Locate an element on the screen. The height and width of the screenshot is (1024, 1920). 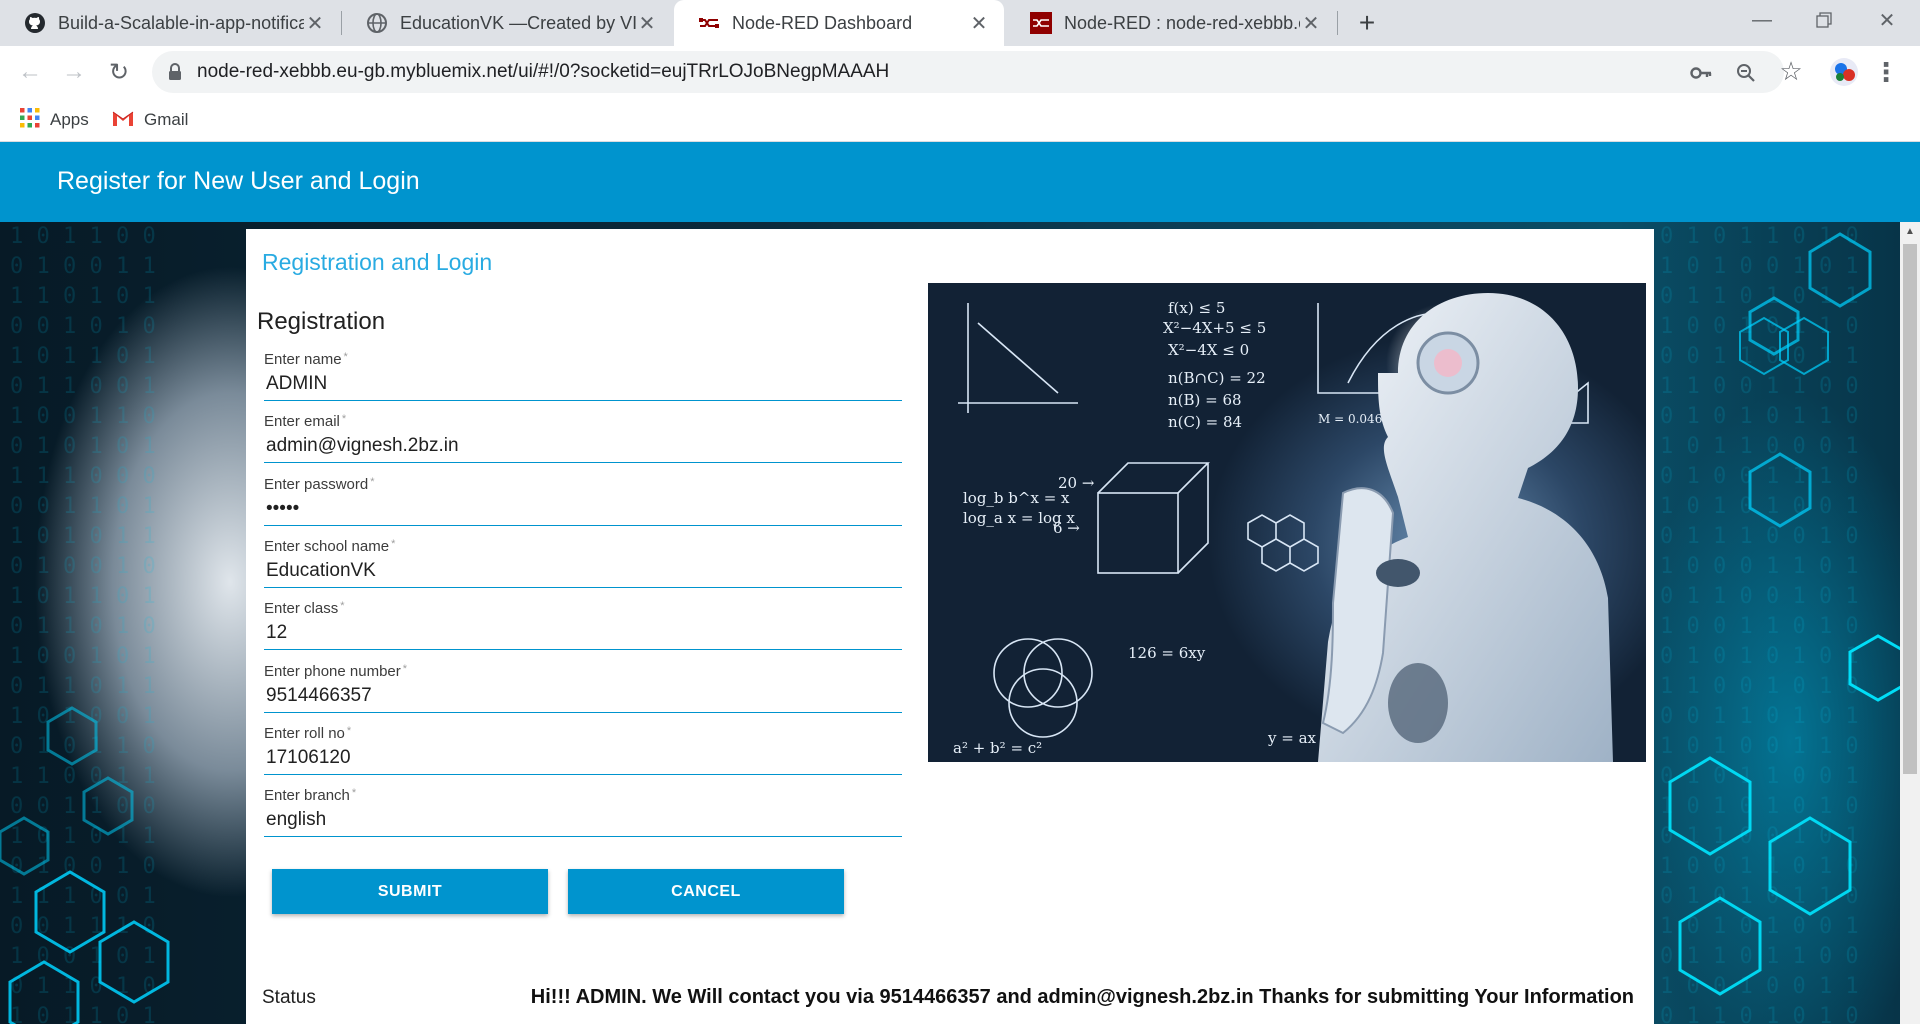
formula-text: 6 → is located at coordinates (1066, 528).